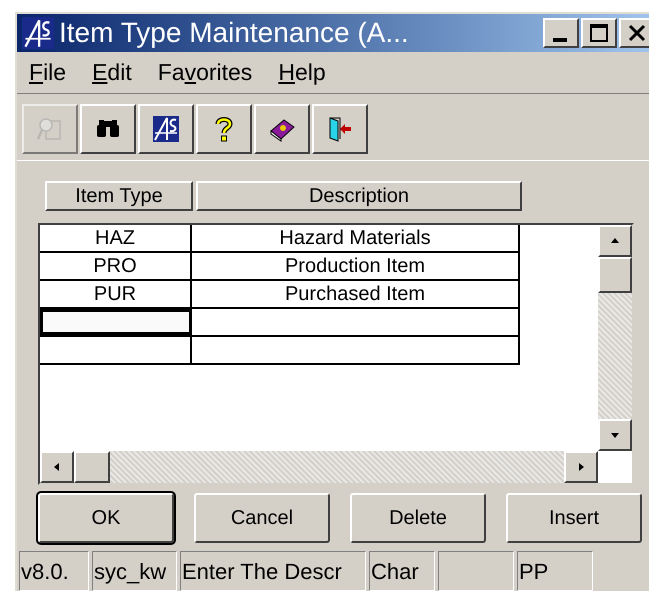 This screenshot has height=591, width=649. I want to click on menu-item: Edit, so click(112, 72).